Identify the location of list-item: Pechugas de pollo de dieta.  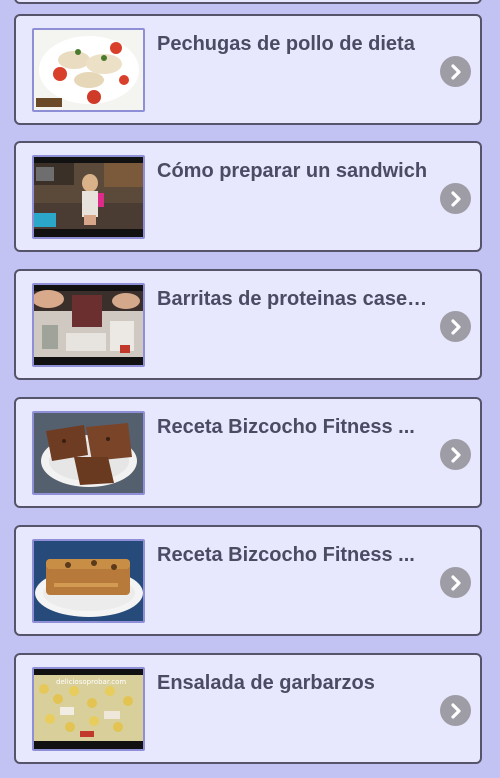
(248, 69).